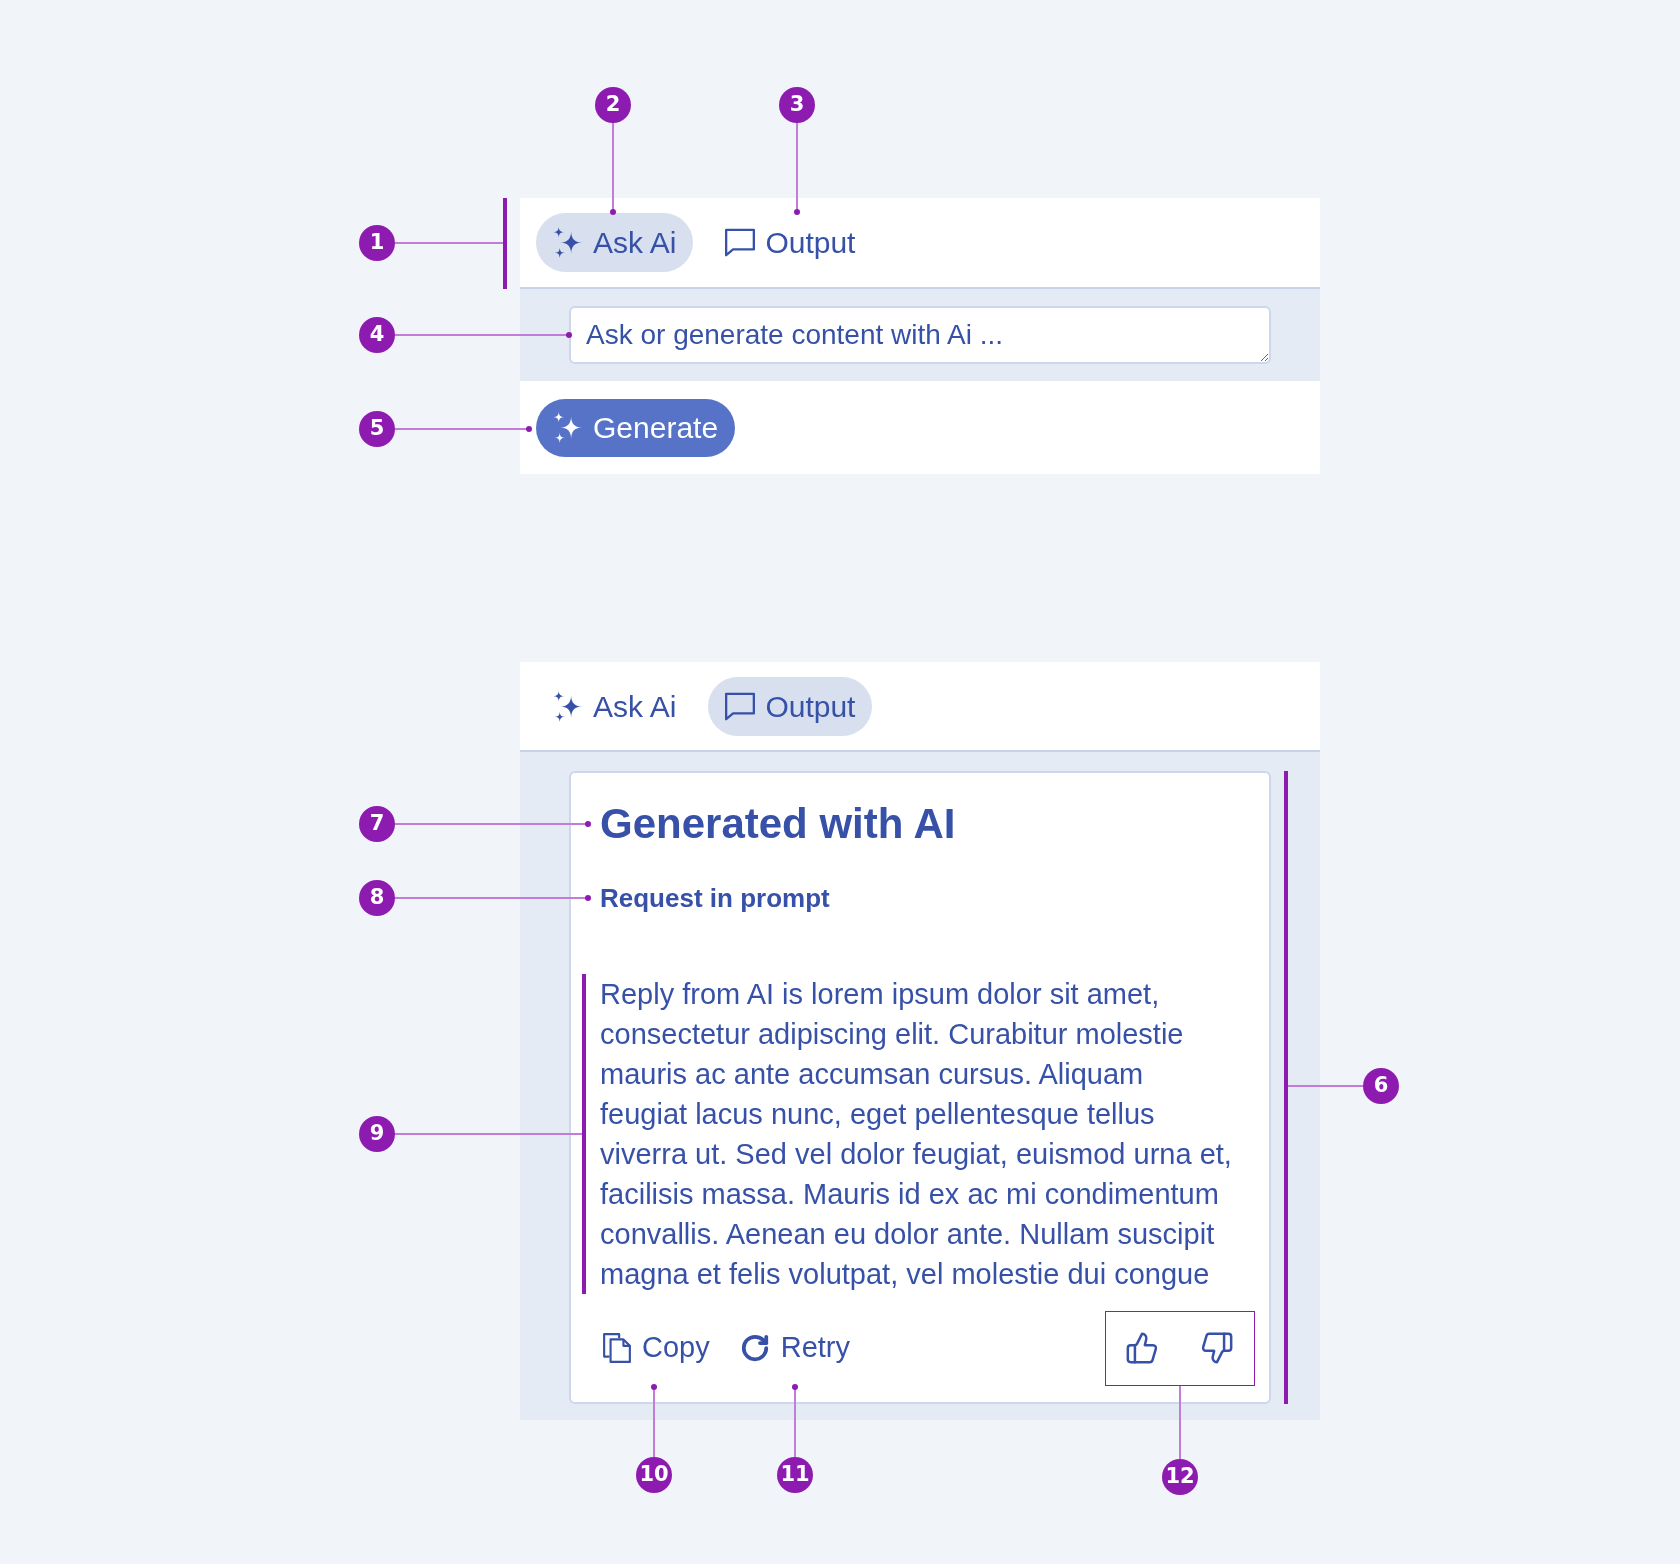 The image size is (1680, 1564). I want to click on callout-marker: 9, so click(377, 1134).